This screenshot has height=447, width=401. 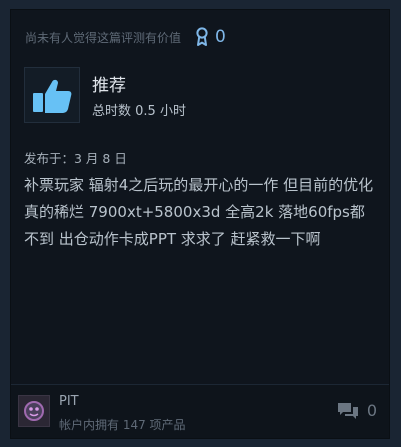 What do you see at coordinates (210, 37) in the screenshot?
I see `award-button: 0` at bounding box center [210, 37].